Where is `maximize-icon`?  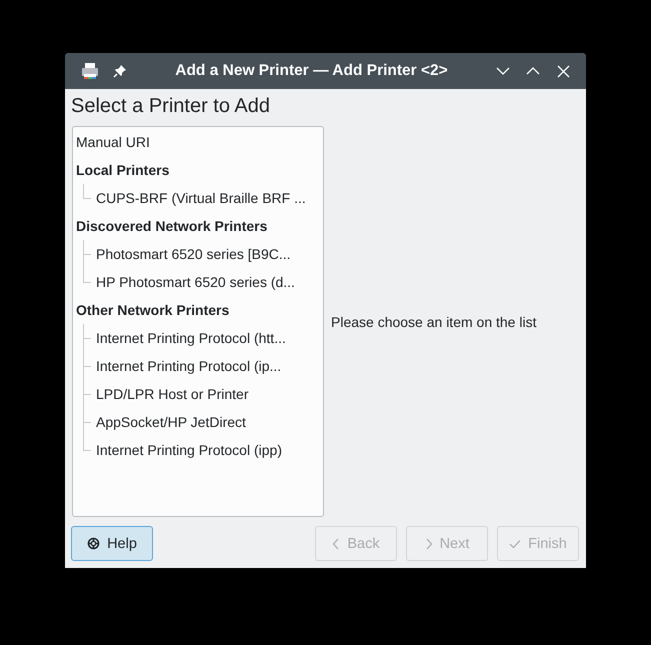 maximize-icon is located at coordinates (533, 71).